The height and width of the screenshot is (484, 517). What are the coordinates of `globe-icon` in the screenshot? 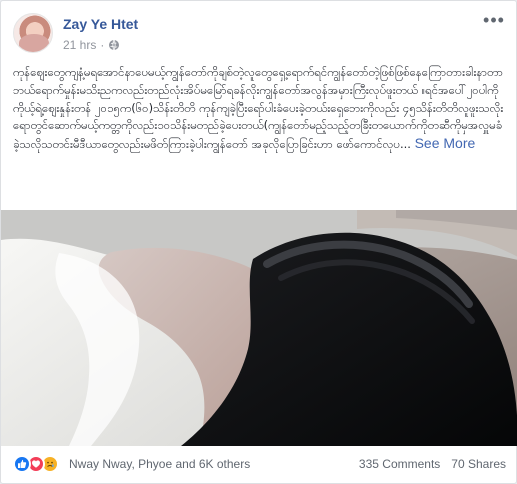 It's located at (114, 45).